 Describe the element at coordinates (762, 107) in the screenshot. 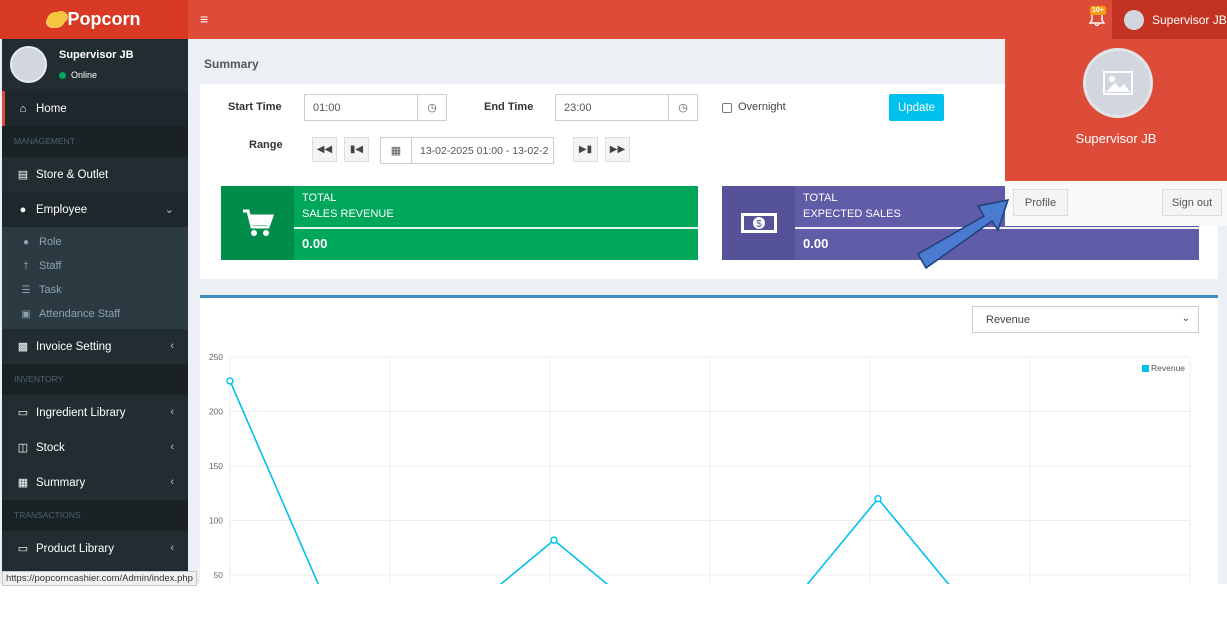

I see `overnight-label: Overnight` at that location.